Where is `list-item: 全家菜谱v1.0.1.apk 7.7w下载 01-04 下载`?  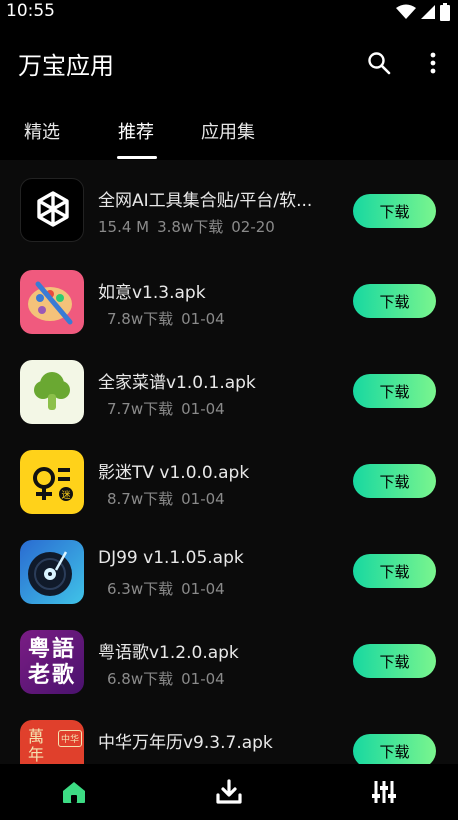
list-item: 全家菜谱v1.0.1.apk 7.7w下载 01-04 下载 is located at coordinates (229, 391).